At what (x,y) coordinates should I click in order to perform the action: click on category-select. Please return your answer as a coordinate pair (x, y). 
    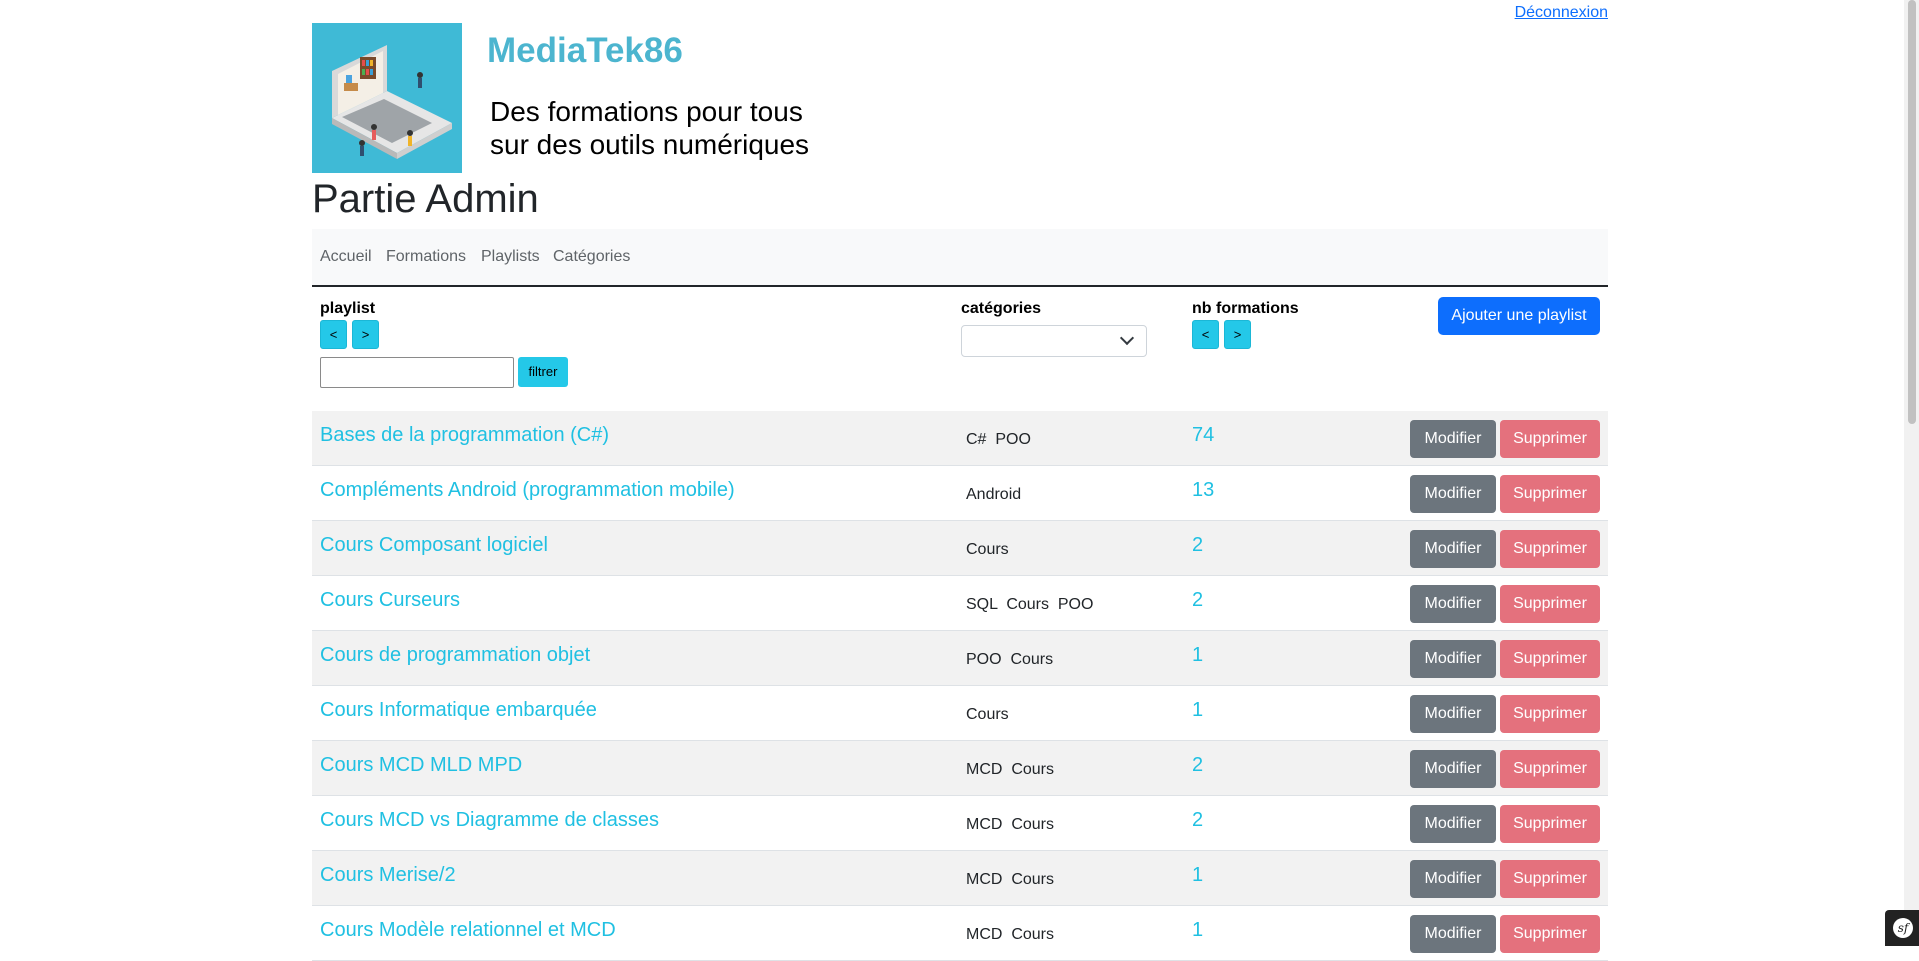
    Looking at the image, I should click on (1054, 341).